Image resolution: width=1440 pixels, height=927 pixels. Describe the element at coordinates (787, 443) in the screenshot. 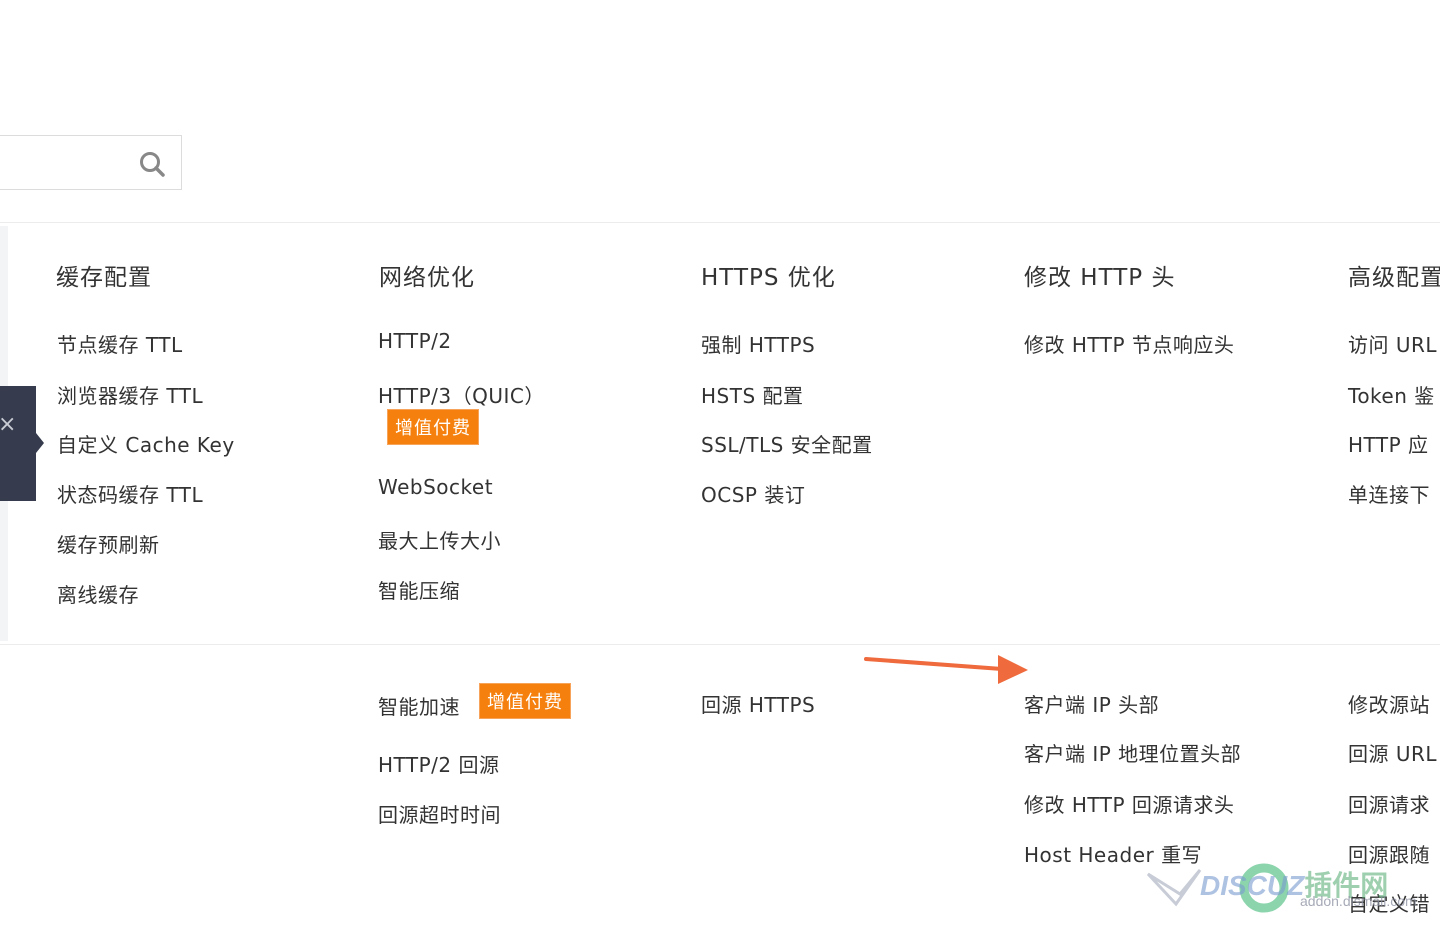

I see `menu-item: SSL/TLS 安全配置` at that location.